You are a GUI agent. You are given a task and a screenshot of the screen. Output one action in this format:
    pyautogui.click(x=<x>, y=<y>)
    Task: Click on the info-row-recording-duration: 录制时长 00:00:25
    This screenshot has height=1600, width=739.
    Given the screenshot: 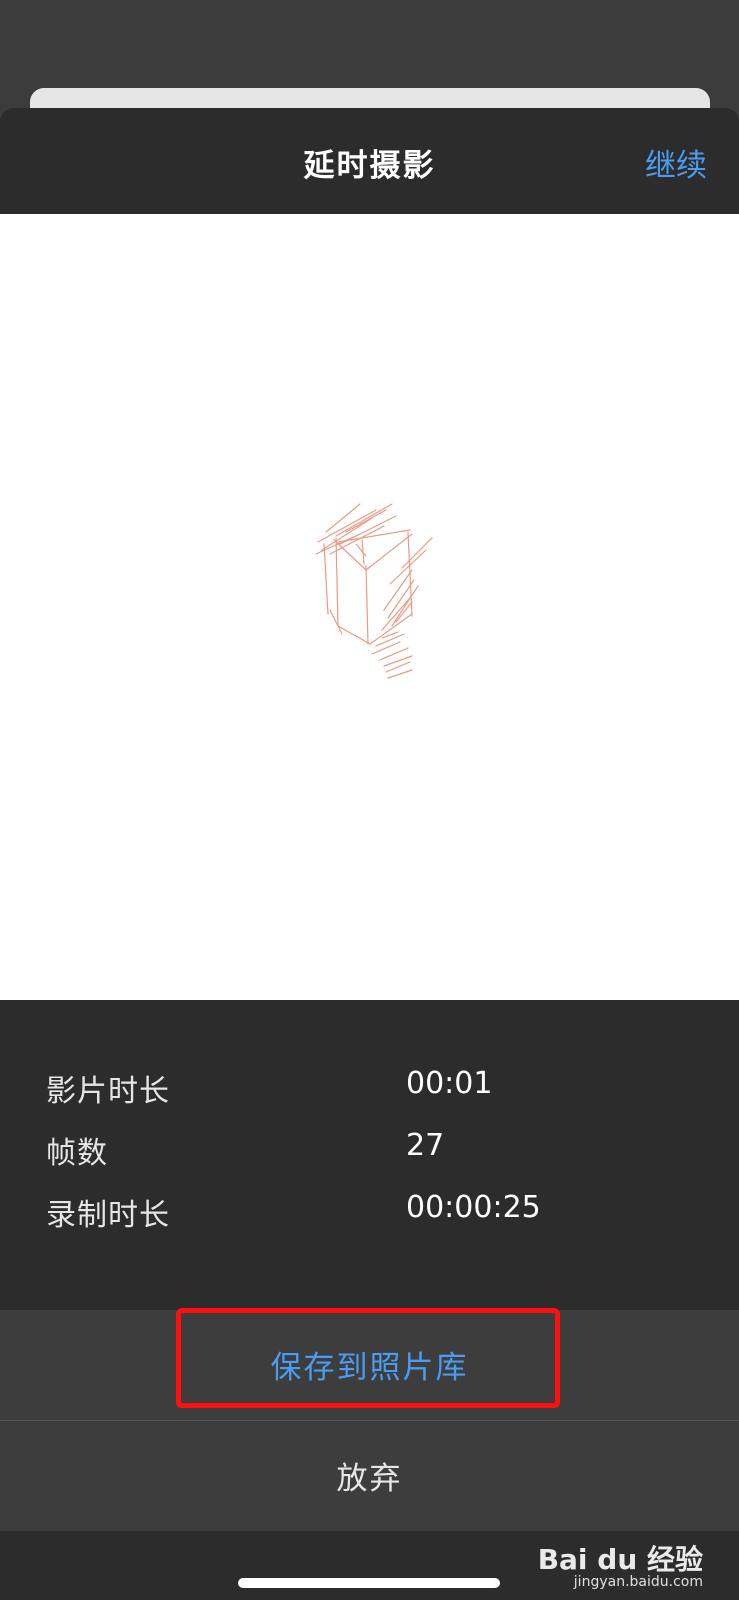 What is the action you would take?
    pyautogui.click(x=369, y=1215)
    